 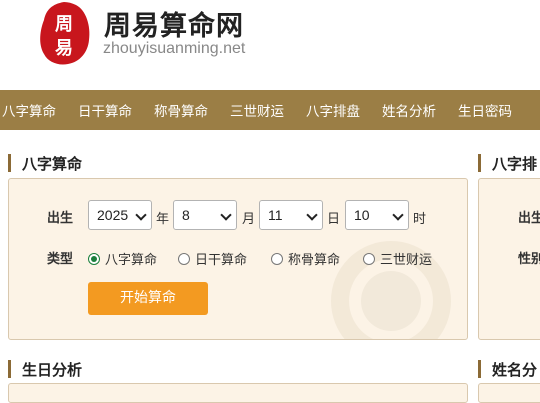 What do you see at coordinates (261, 110) in the screenshot?
I see `nav-item-sanshi: 三世财运` at bounding box center [261, 110].